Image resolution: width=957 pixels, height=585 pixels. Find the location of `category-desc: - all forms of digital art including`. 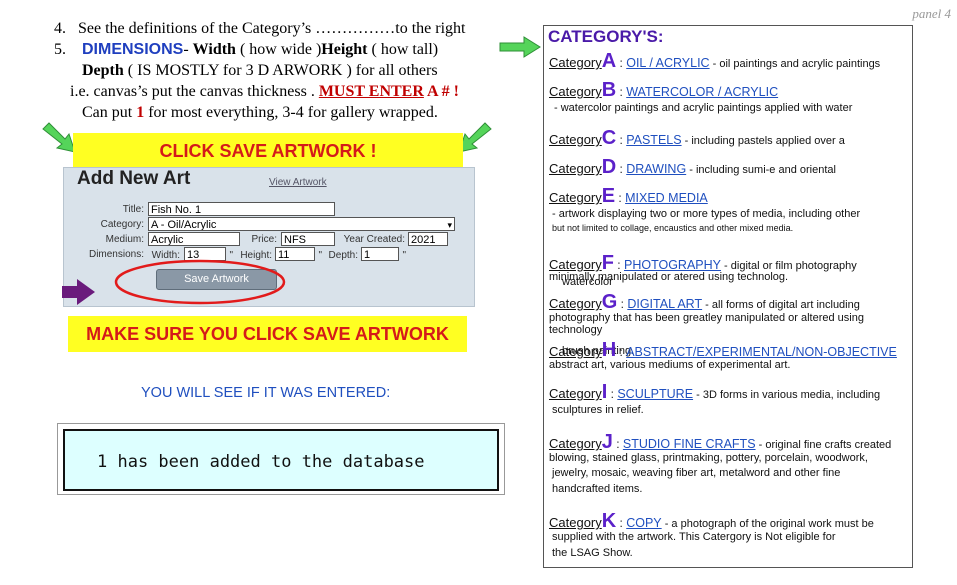

category-desc: - all forms of digital art including is located at coordinates (781, 305).